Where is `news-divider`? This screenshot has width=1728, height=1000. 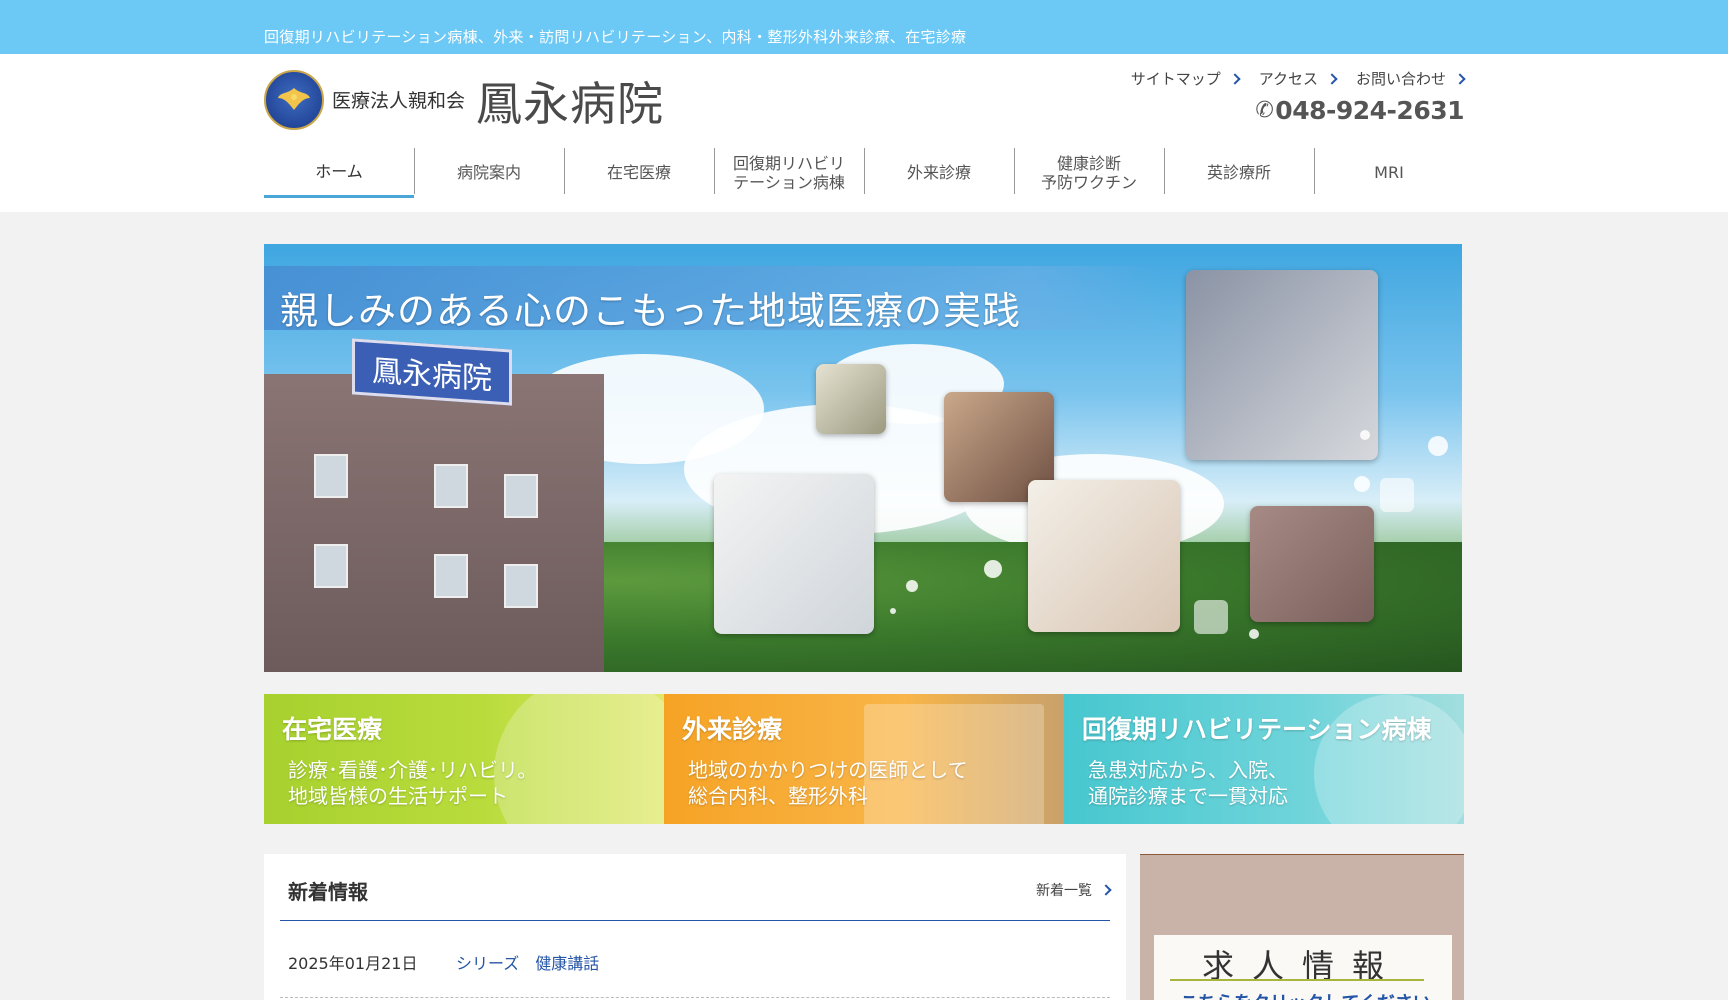
news-divider is located at coordinates (695, 920).